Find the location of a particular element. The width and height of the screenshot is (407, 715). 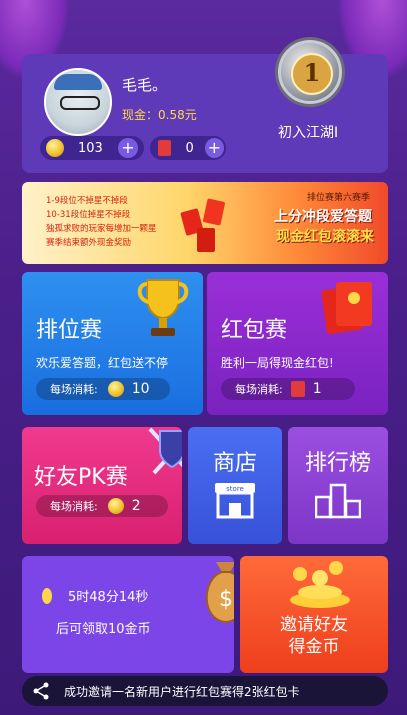

username: 毛毛。 is located at coordinates (145, 85).